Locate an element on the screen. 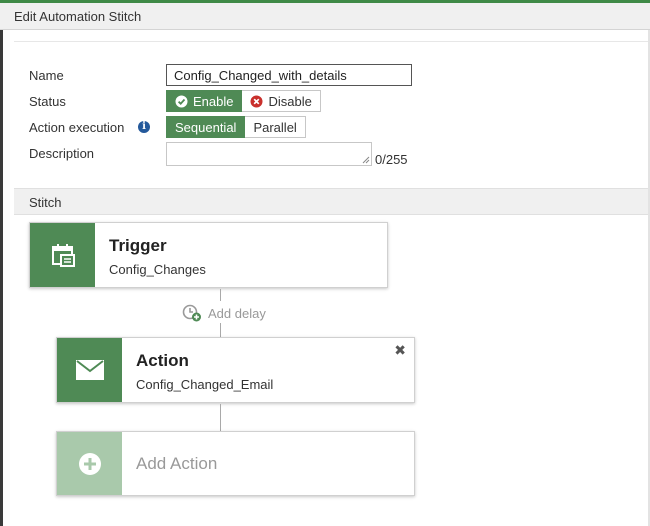 The width and height of the screenshot is (650, 526). status-disable-button: Disable is located at coordinates (281, 101).